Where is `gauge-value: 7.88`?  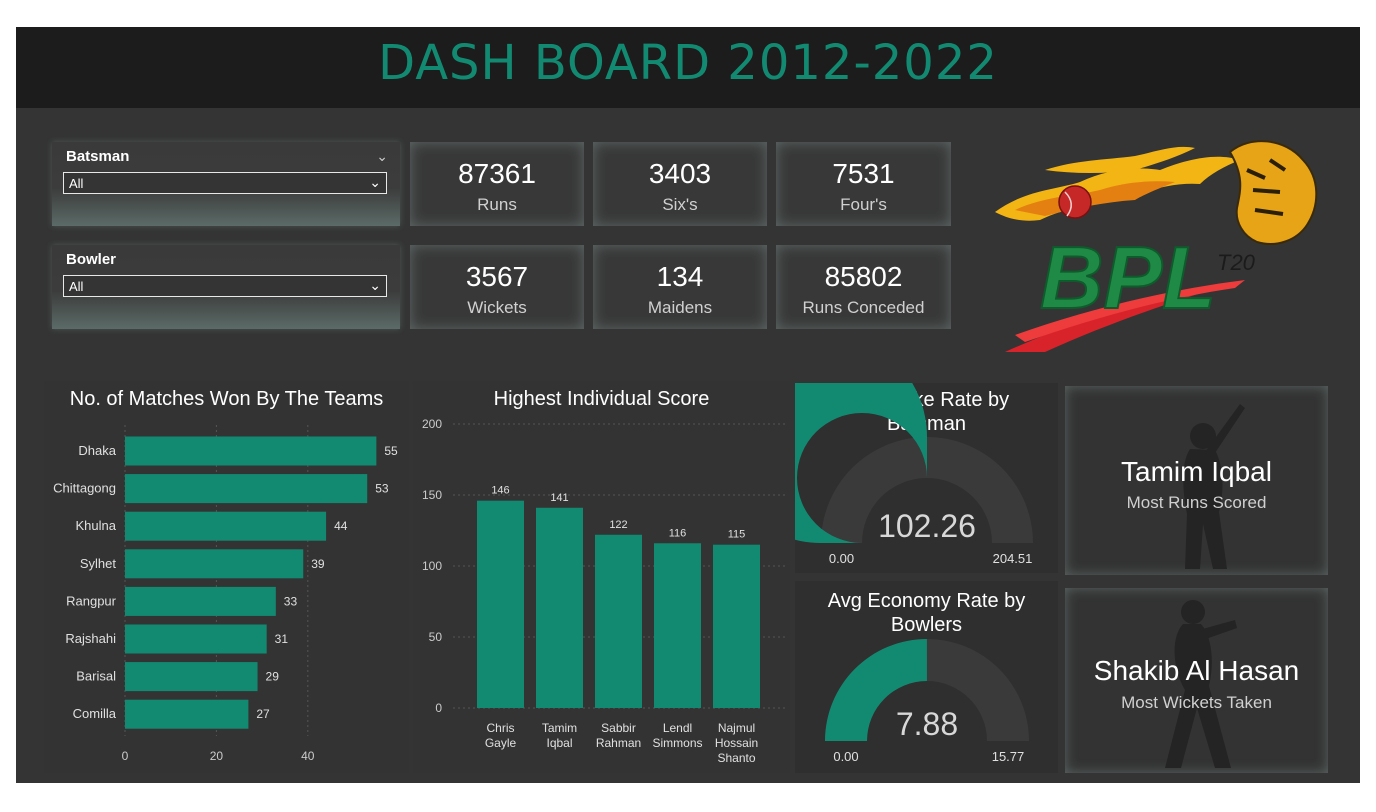
gauge-value: 7.88 is located at coordinates (927, 724).